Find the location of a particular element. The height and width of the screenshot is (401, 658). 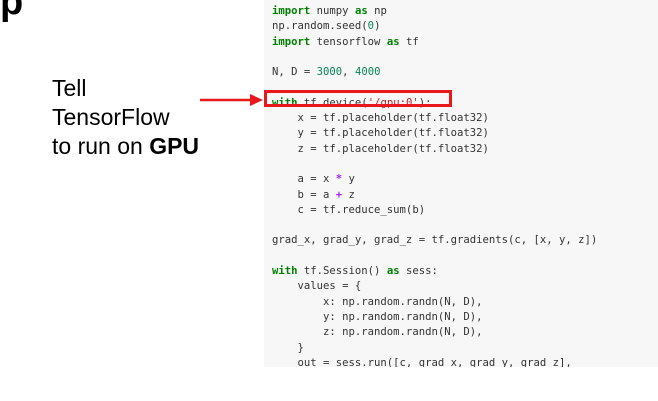

code-token: np.random.seed( is located at coordinates (320, 26).